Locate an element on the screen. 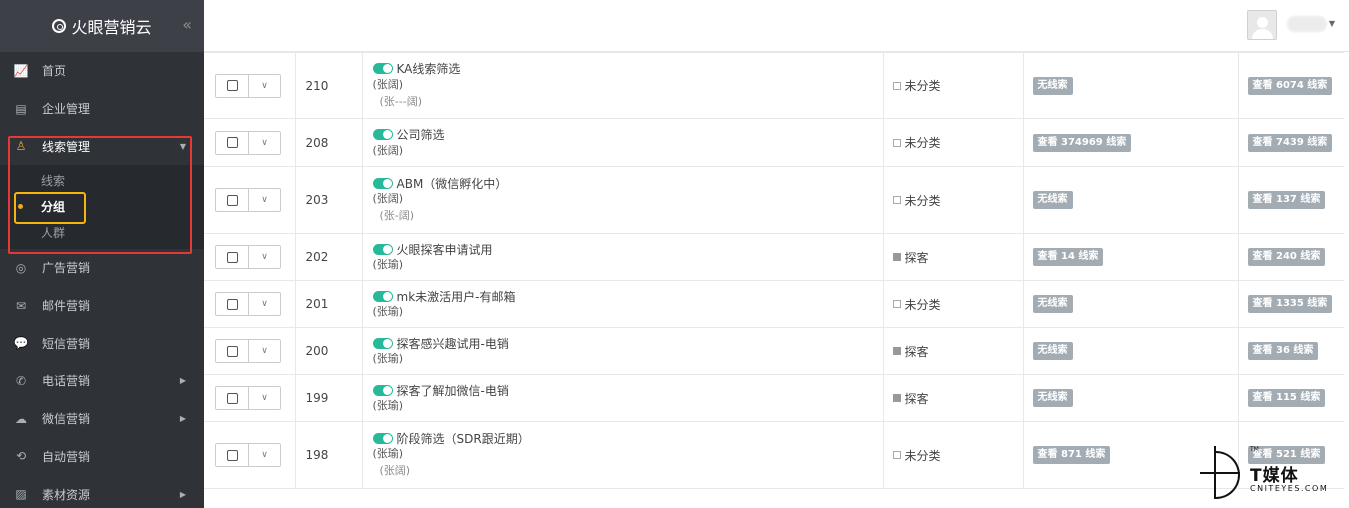 Image resolution: width=1349 pixels, height=508 pixels. target-icon: ◎ is located at coordinates (21, 267).